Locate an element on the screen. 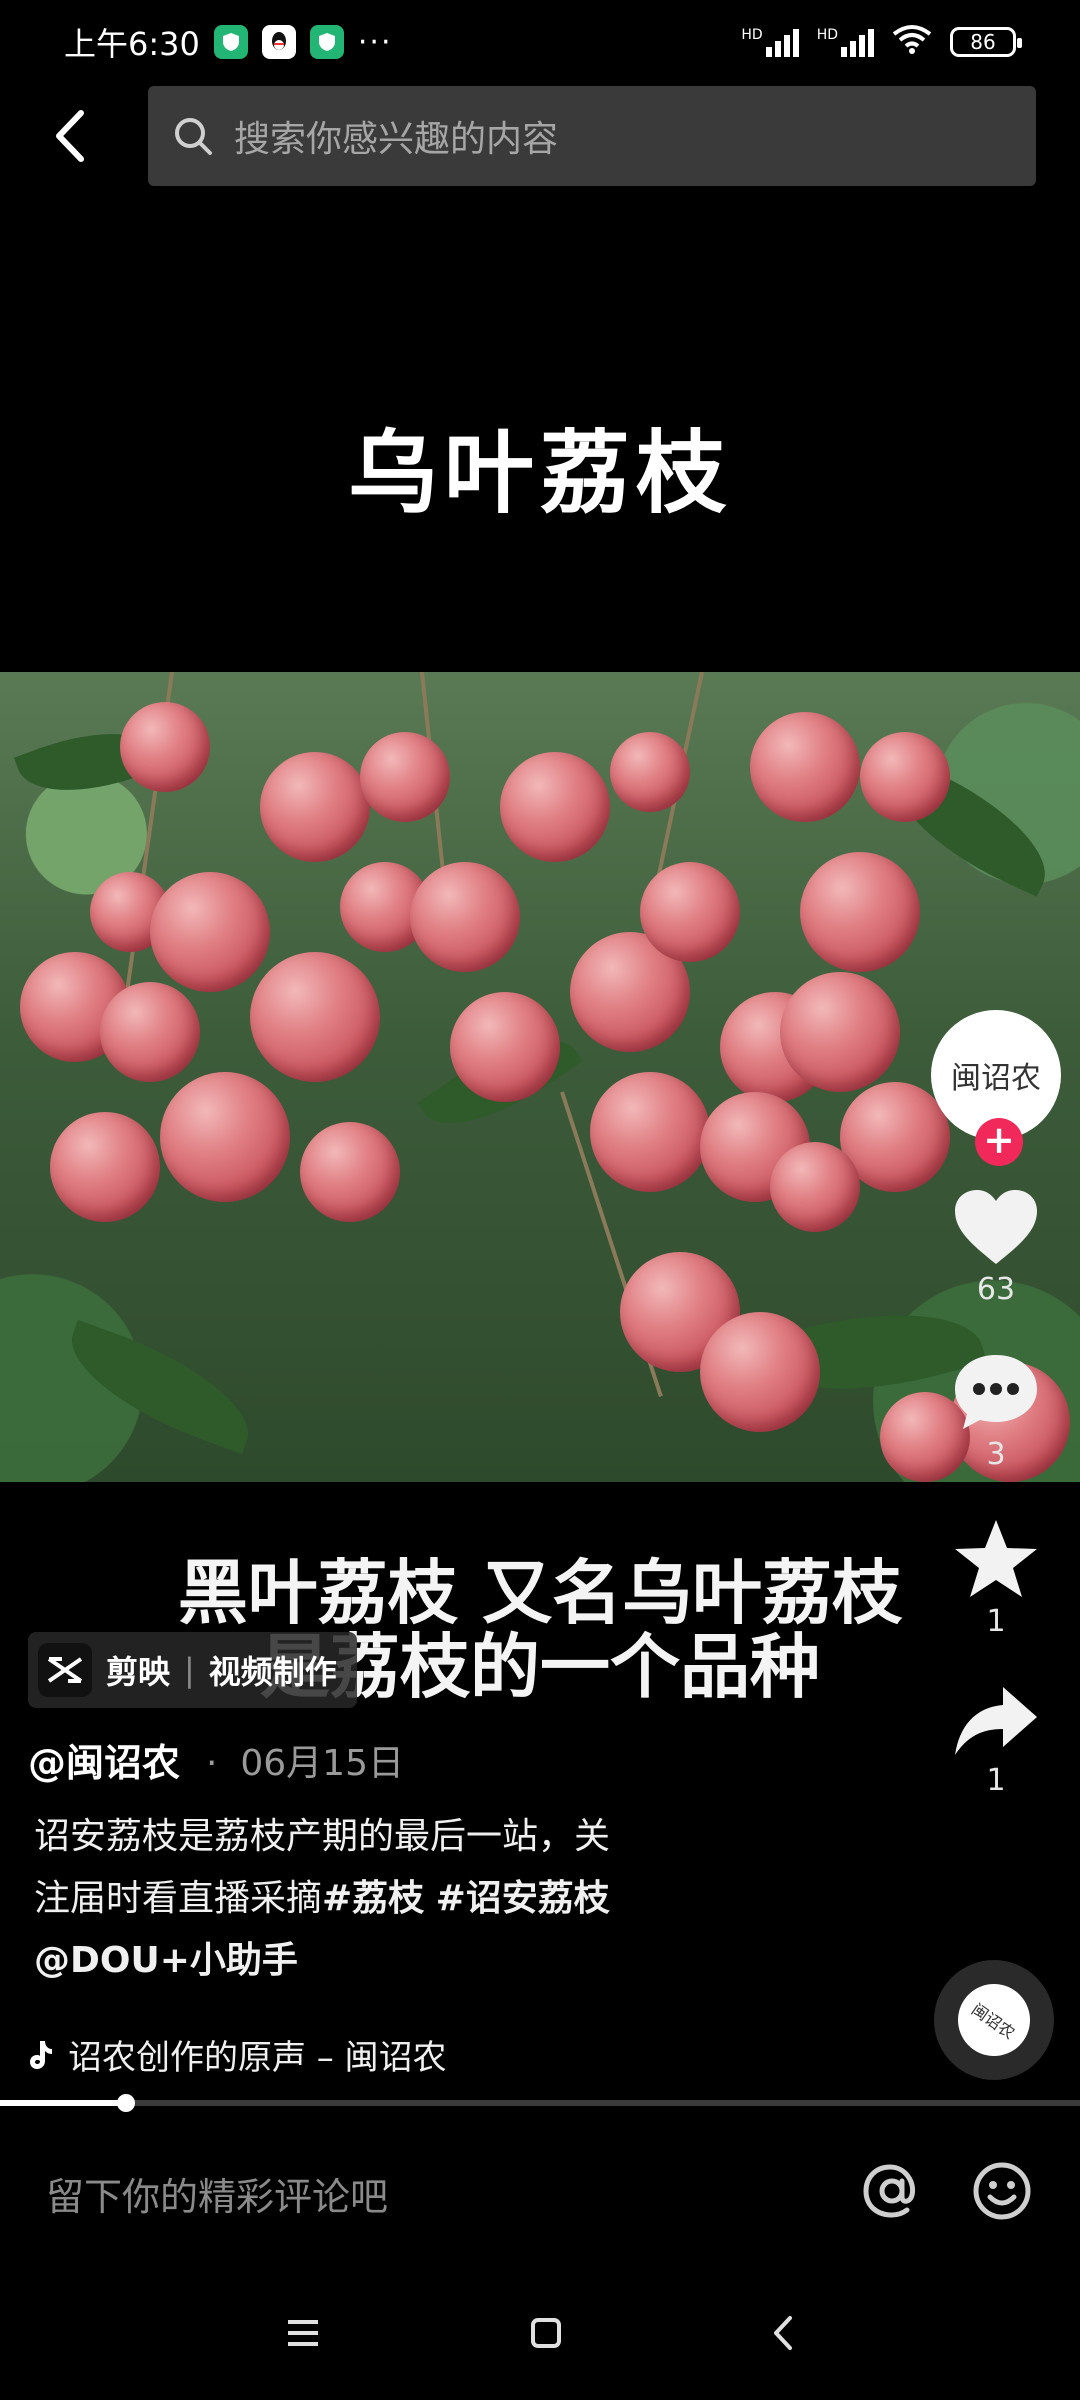 This screenshot has height=2400, width=1080. status-left: 上午6:30 ··· is located at coordinates (228, 42).